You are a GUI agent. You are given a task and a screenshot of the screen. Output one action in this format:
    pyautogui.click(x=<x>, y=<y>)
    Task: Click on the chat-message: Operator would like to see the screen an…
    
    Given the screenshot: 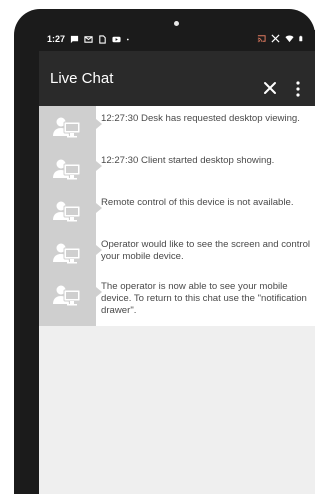 What is the action you would take?
    pyautogui.click(x=177, y=253)
    